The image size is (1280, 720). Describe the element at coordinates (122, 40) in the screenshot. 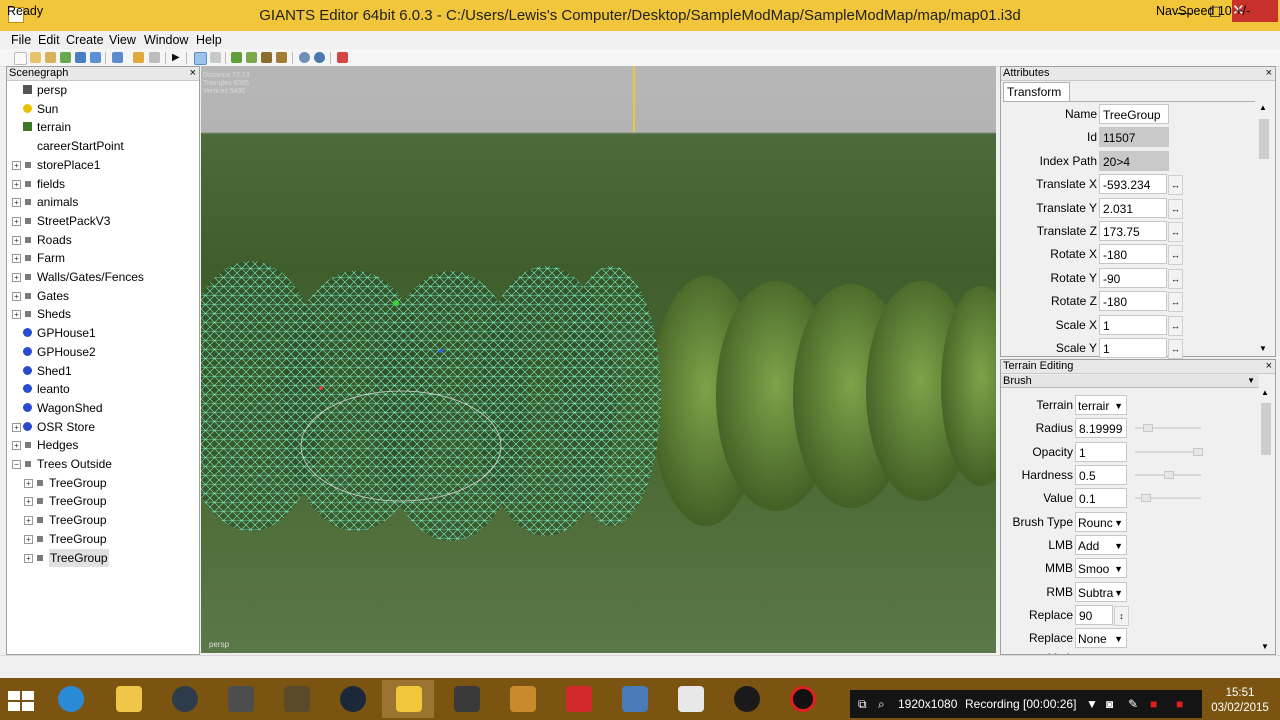

I see `menu-view: View` at that location.